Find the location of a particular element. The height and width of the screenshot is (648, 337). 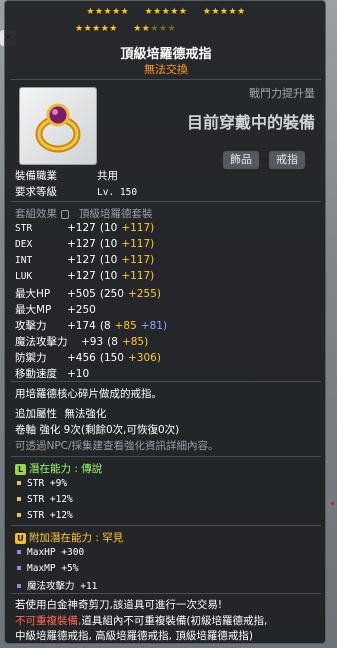

extra-attr-value: 無法強化 is located at coordinates (85, 414).